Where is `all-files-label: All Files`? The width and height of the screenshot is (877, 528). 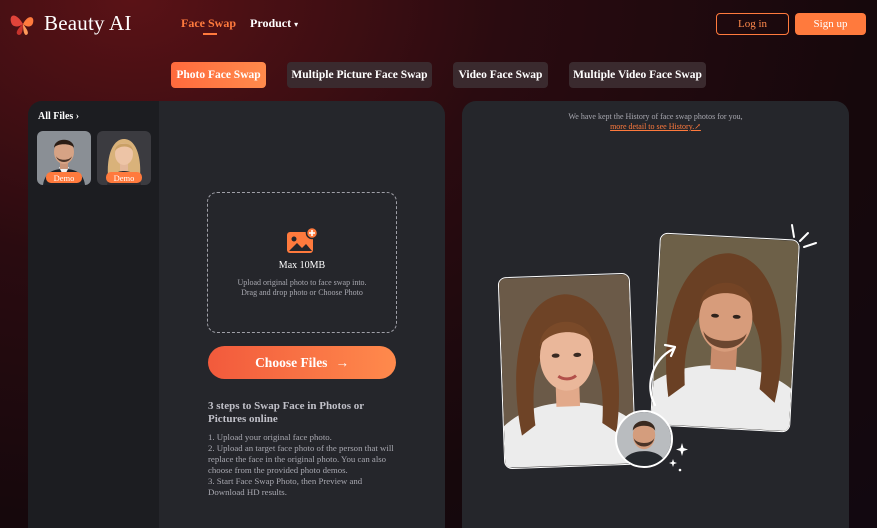
all-files-label: All Files is located at coordinates (56, 116).